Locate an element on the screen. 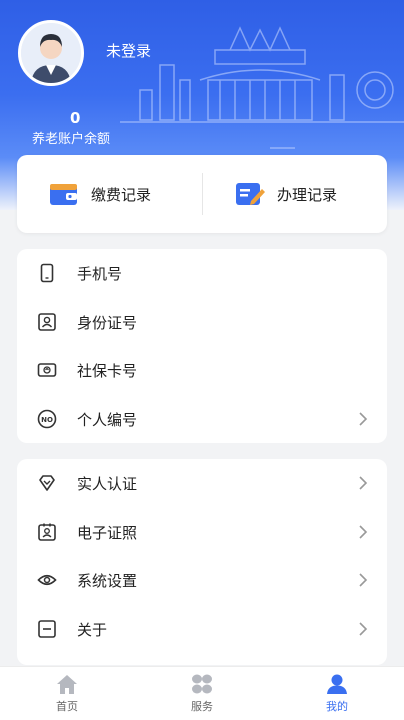 The height and width of the screenshot is (720, 404). records-card: 缴费记录 办理记录 is located at coordinates (202, 194).